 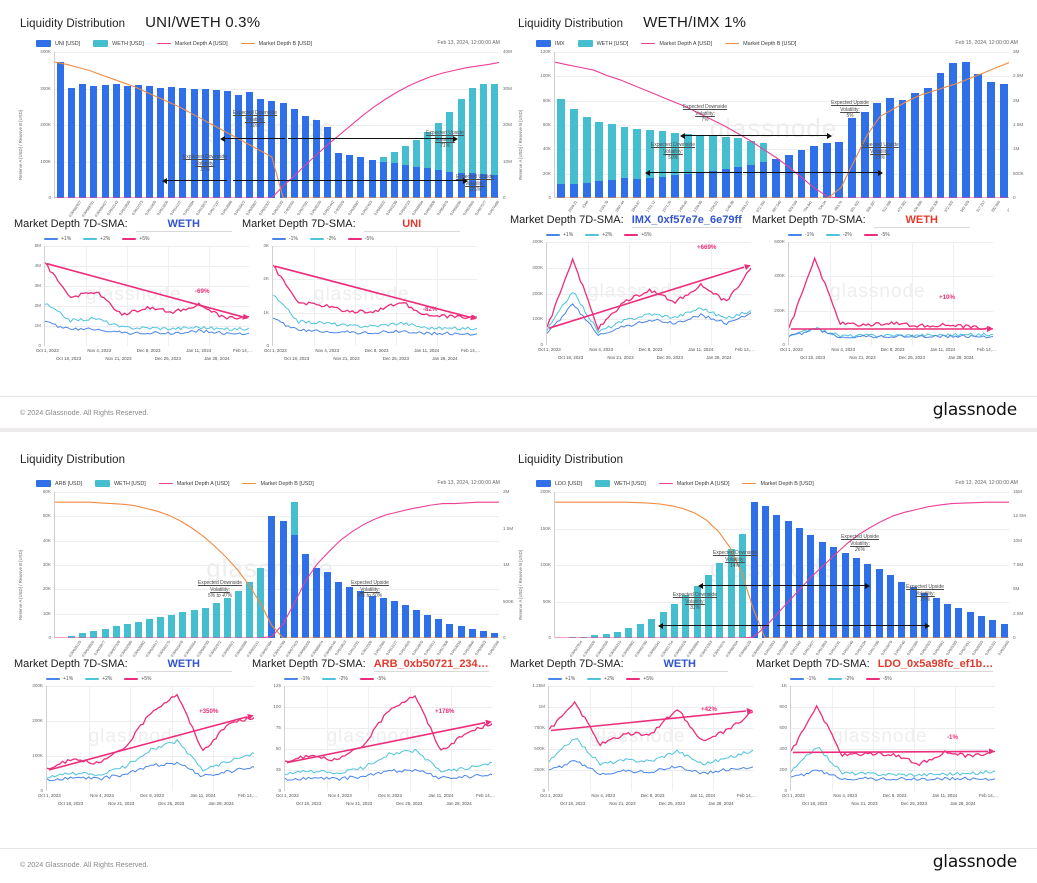 I want to click on market-depth-asset-label: IMX_0xf57e7e_6e79ff, so click(x=686, y=221).